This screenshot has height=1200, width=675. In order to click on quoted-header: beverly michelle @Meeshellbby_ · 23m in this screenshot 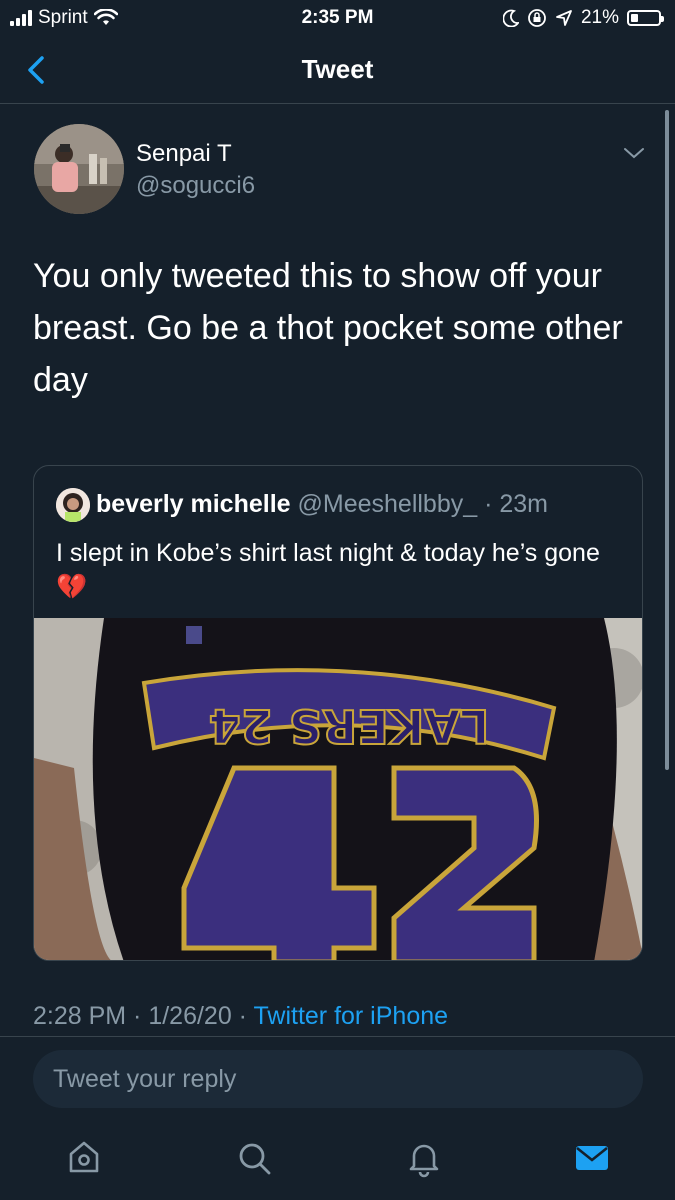, I will do `click(322, 504)`.